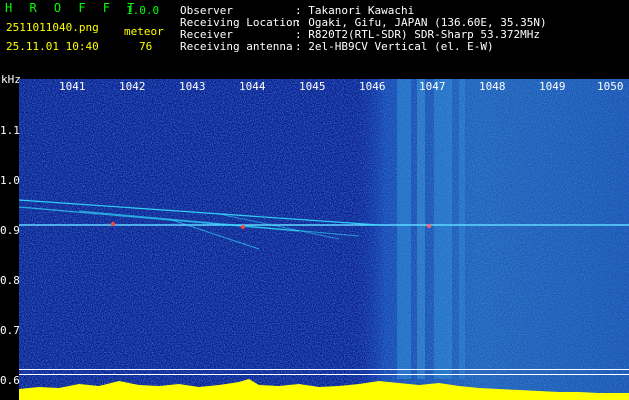  Describe the element at coordinates (52, 27) in the screenshot. I see `filename: 2511011040.png` at that location.